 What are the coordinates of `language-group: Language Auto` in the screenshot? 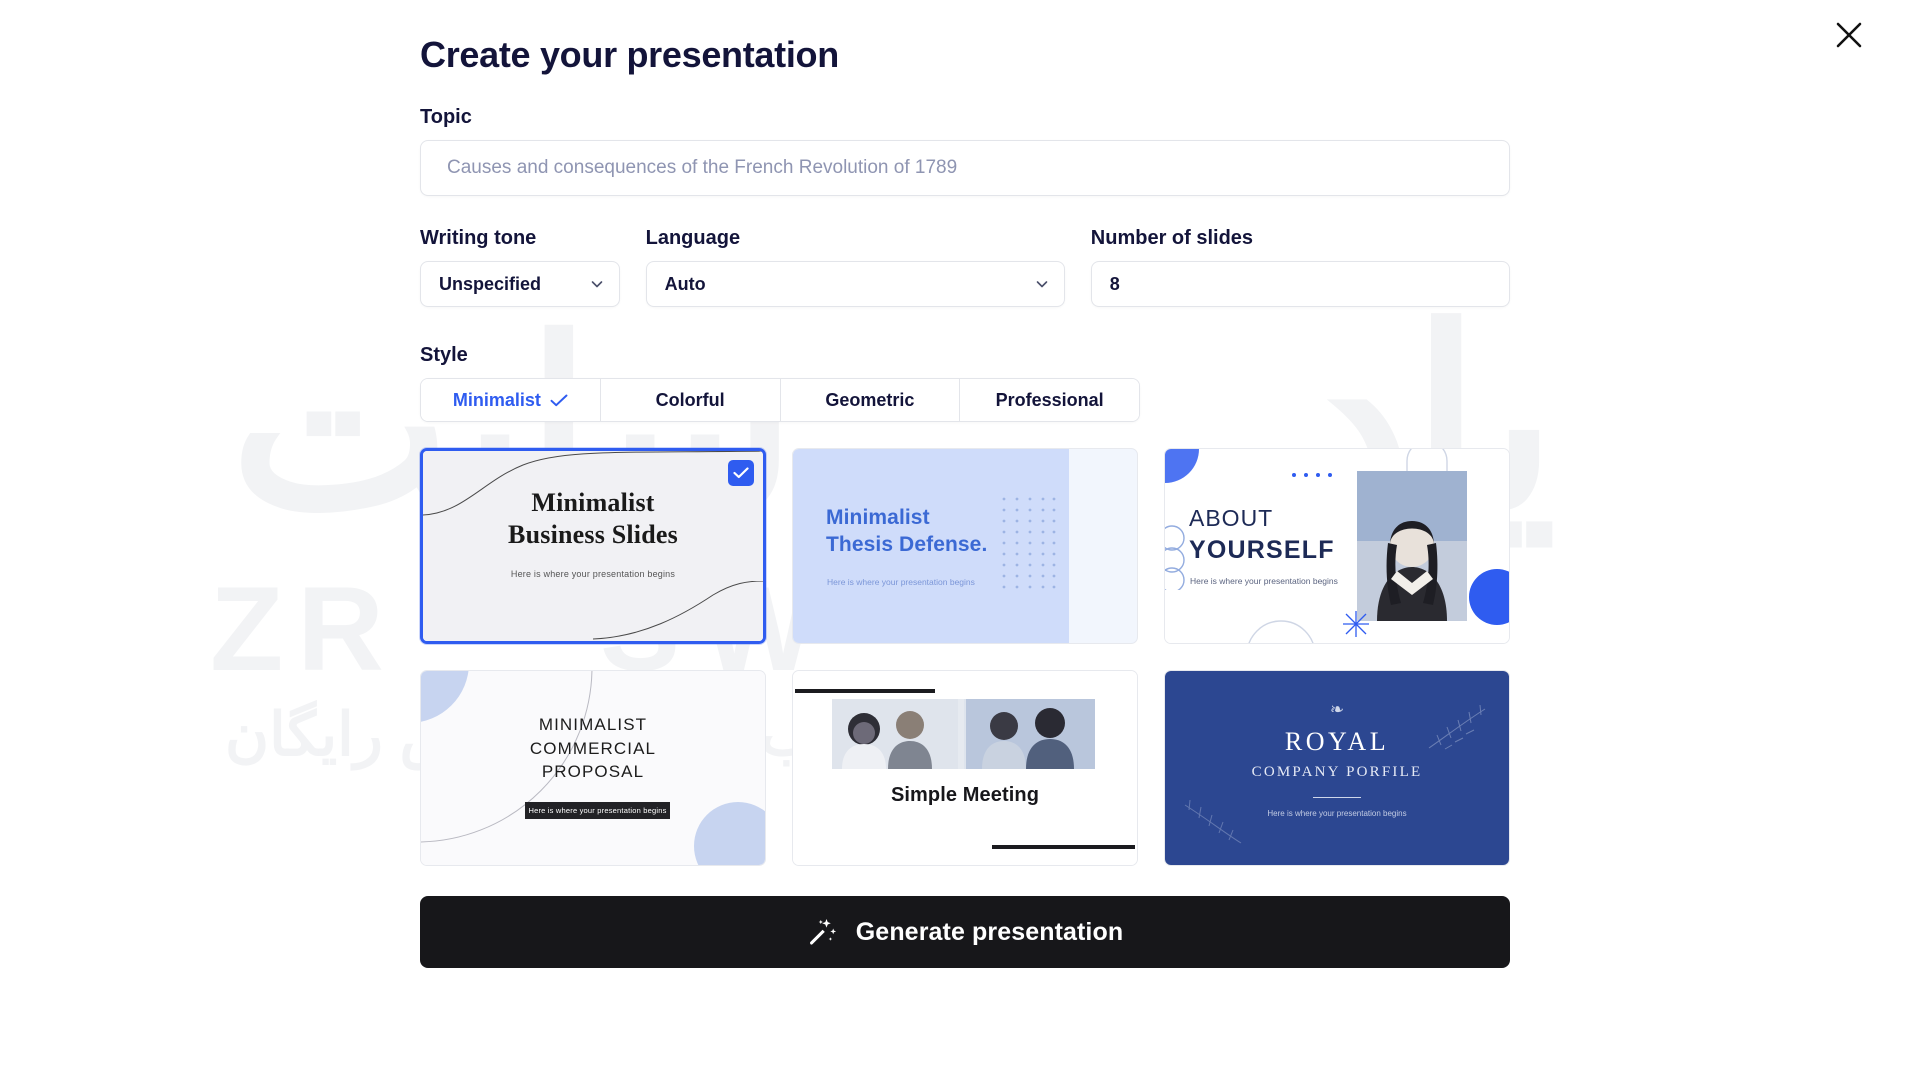 It's located at (855, 267).